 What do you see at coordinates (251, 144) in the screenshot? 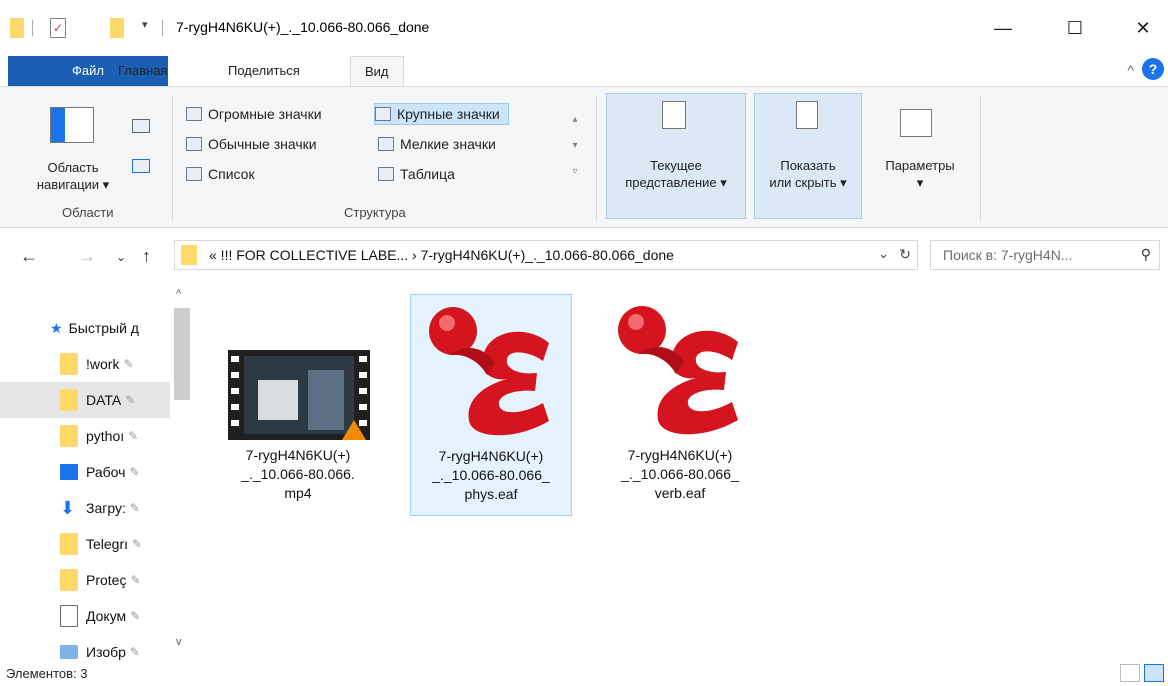
I see `layout-medium-icons: Обычные значки` at bounding box center [251, 144].